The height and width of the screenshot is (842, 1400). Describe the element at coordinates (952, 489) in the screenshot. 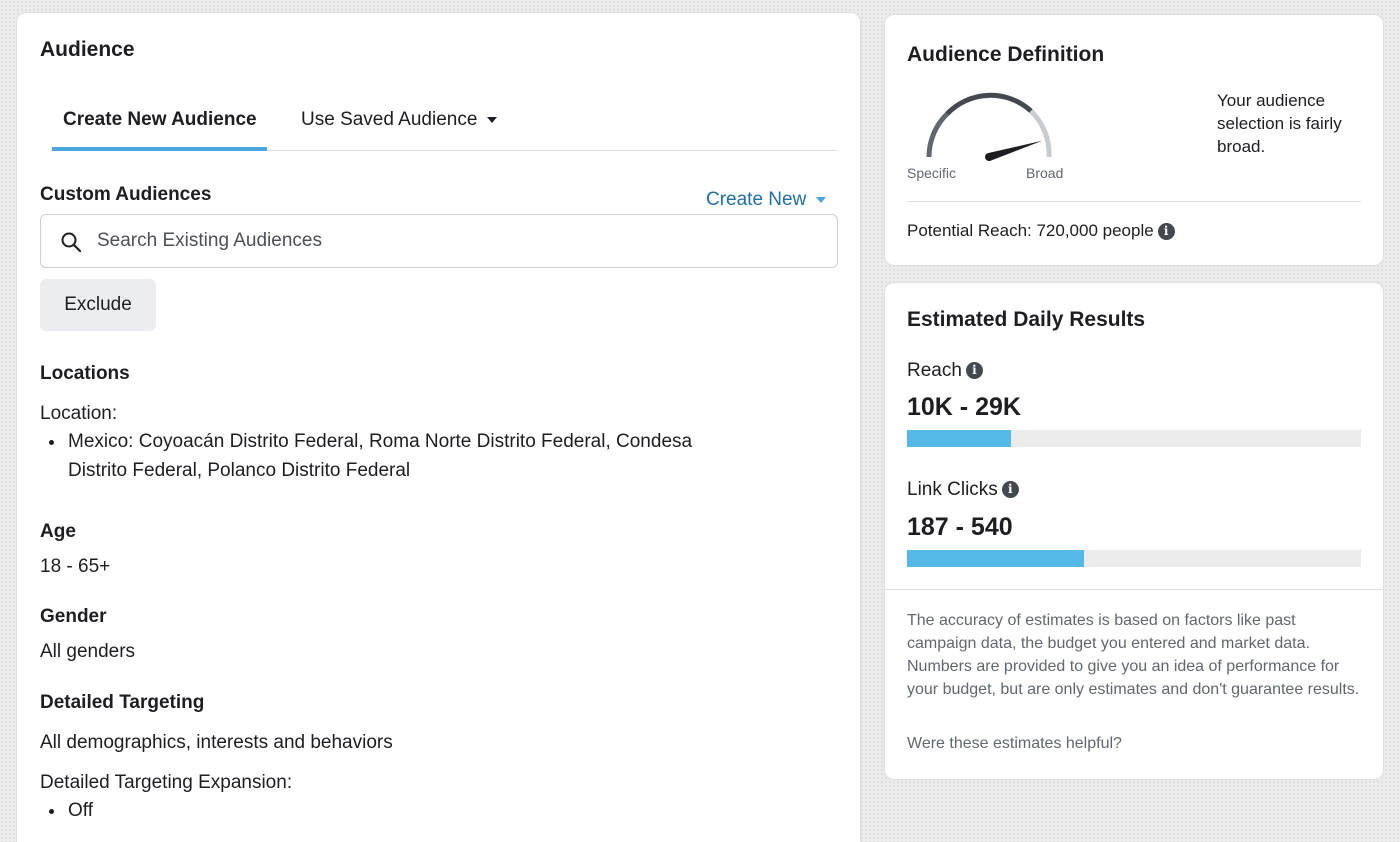

I see `link-clicks-label: Link Clicks` at that location.